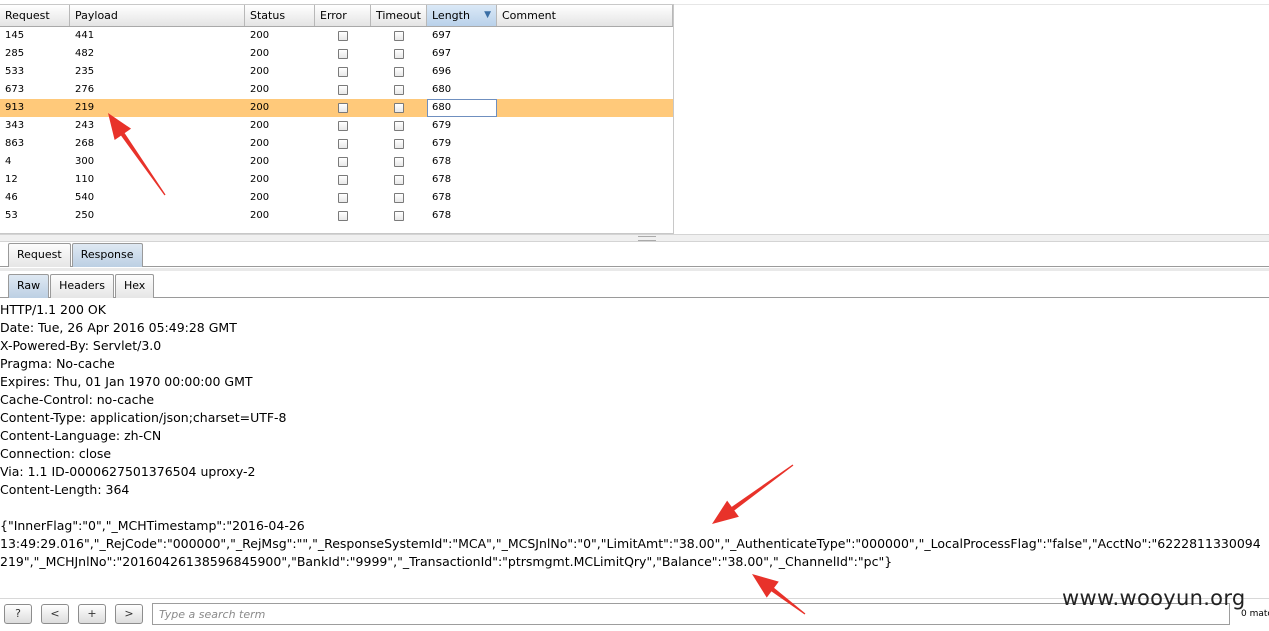 The width and height of the screenshot is (1269, 631). Describe the element at coordinates (336, 54) in the screenshot. I see `table-row: 285 482 200 697` at that location.